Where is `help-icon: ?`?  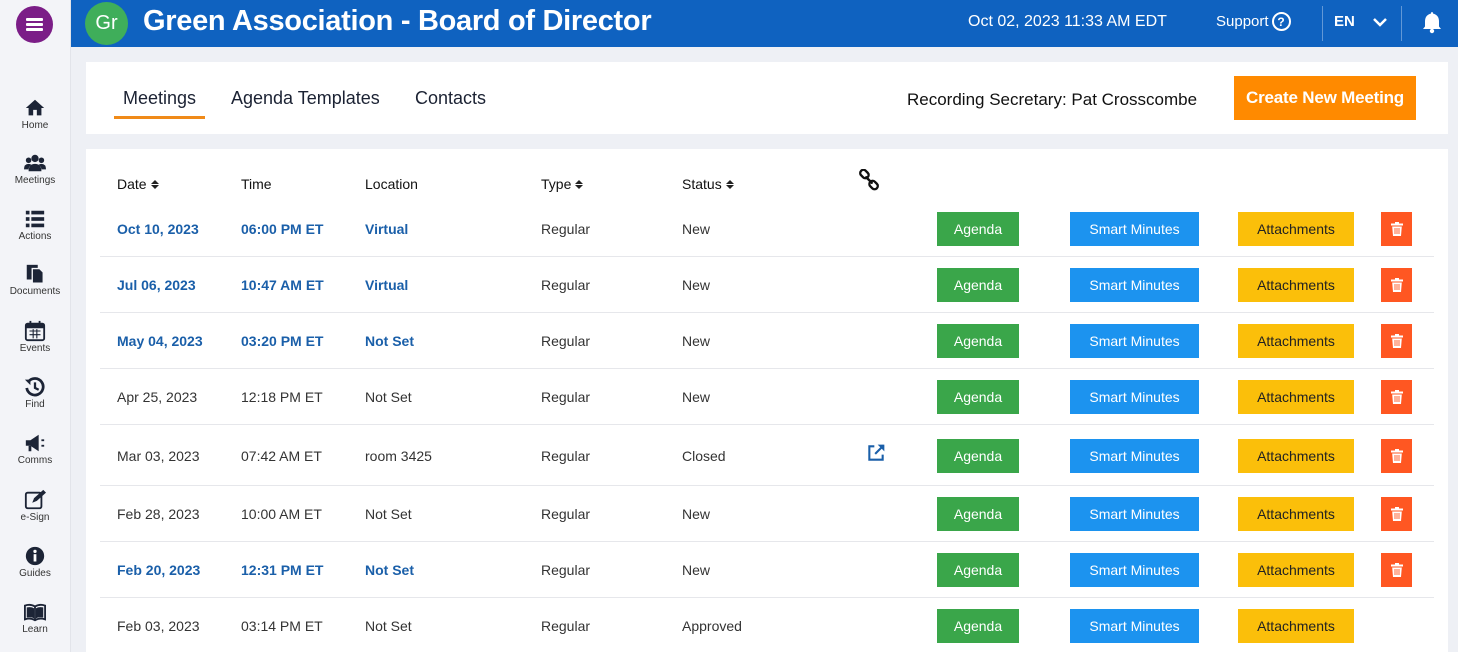
help-icon: ? is located at coordinates (1281, 21).